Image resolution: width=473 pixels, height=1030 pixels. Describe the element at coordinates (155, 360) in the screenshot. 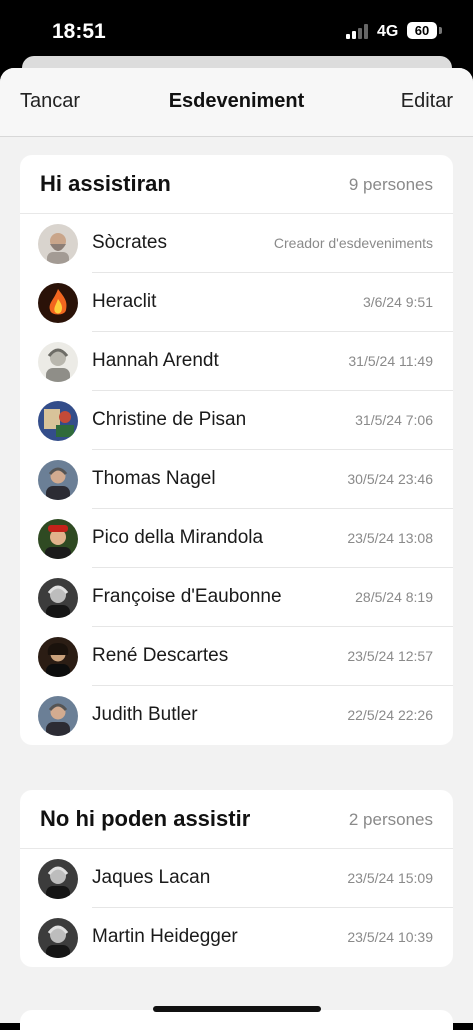

I see `person-name: Hannah Arendt` at that location.